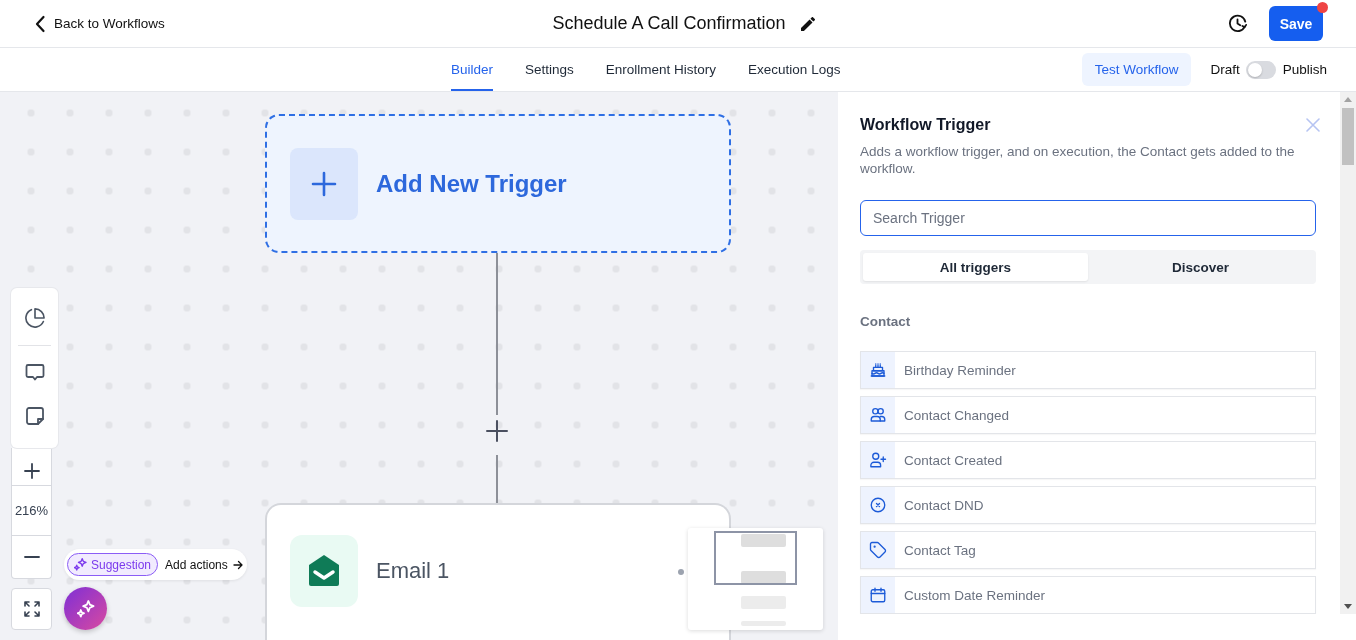 The height and width of the screenshot is (640, 1356). Describe the element at coordinates (1088, 550) in the screenshot. I see `trigger-item: Contact Tag` at that location.